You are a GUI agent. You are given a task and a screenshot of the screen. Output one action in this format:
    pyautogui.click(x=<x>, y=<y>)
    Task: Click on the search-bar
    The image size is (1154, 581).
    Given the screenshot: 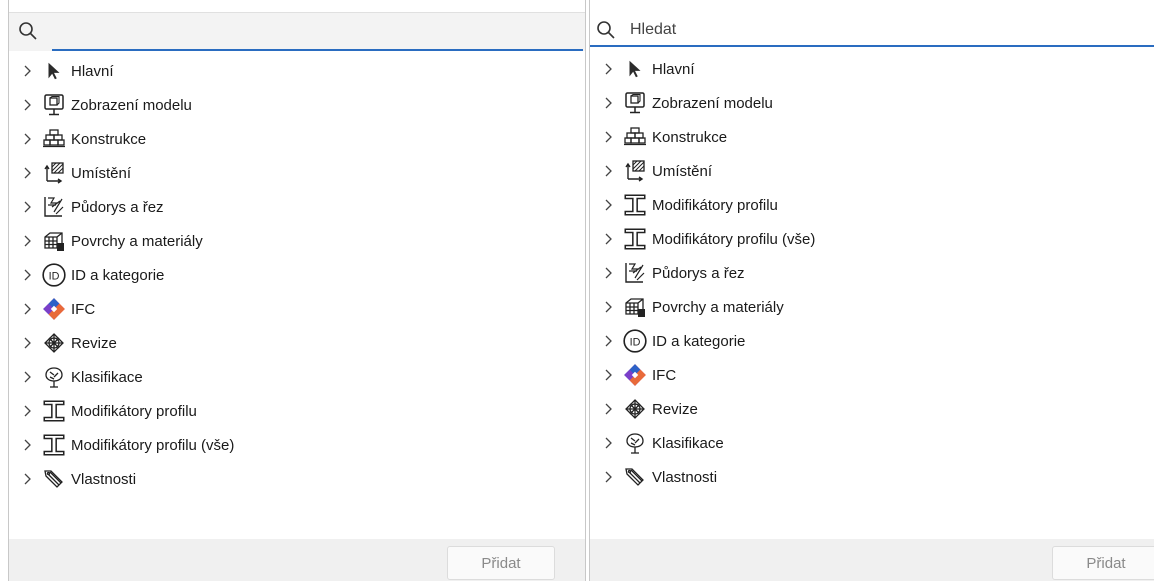 What is the action you would take?
    pyautogui.click(x=297, y=31)
    